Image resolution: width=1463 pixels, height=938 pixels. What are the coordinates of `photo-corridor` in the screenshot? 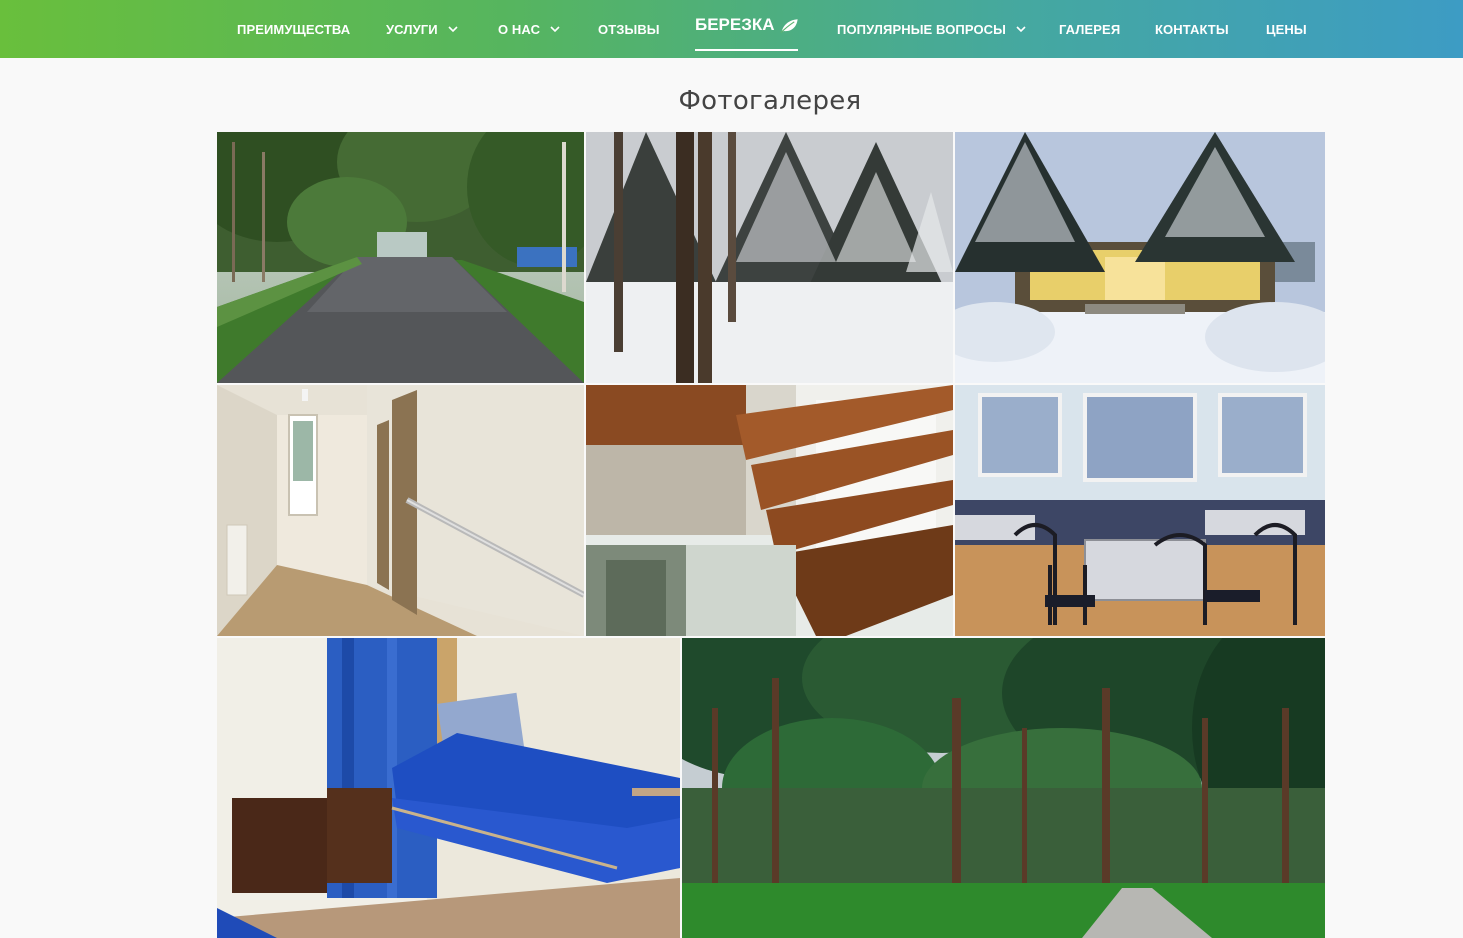 It's located at (400, 510).